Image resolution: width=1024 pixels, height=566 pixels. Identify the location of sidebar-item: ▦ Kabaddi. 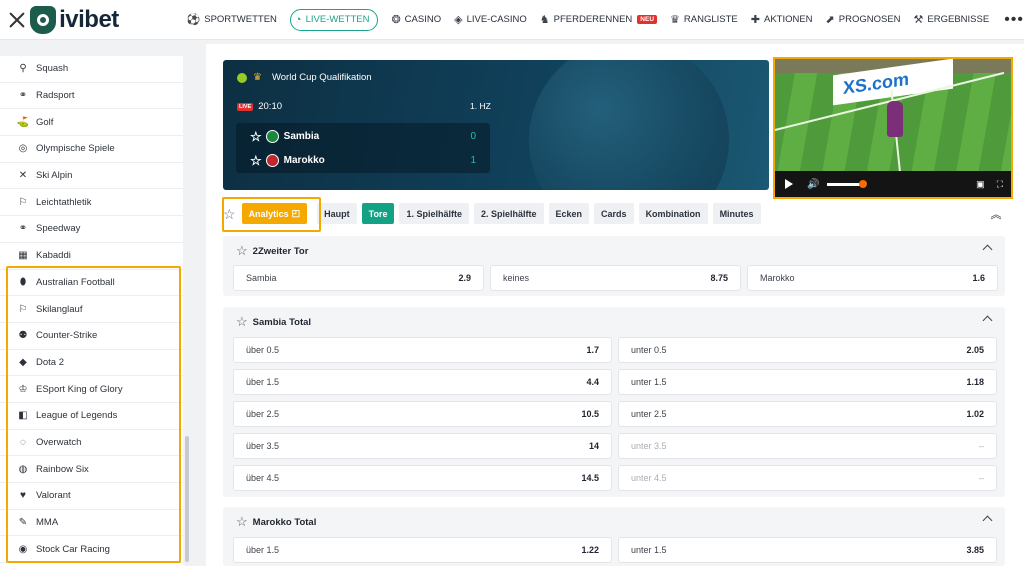
(91, 256).